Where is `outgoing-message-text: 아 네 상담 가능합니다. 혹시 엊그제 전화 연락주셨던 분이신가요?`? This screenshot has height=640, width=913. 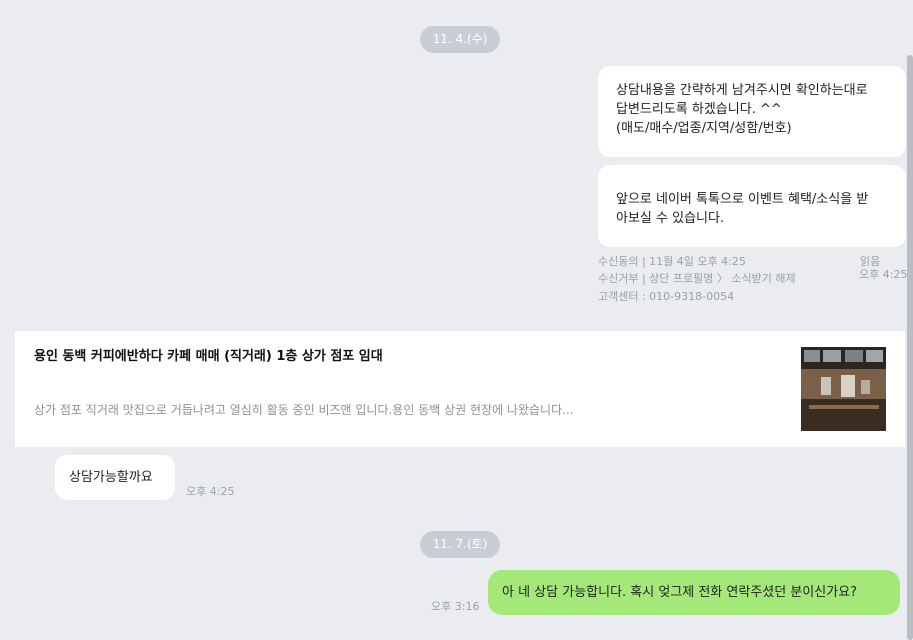
outgoing-message-text: 아 네 상담 가능합니다. 혹시 엊그제 전화 연락주셨던 분이신가요? is located at coordinates (680, 592).